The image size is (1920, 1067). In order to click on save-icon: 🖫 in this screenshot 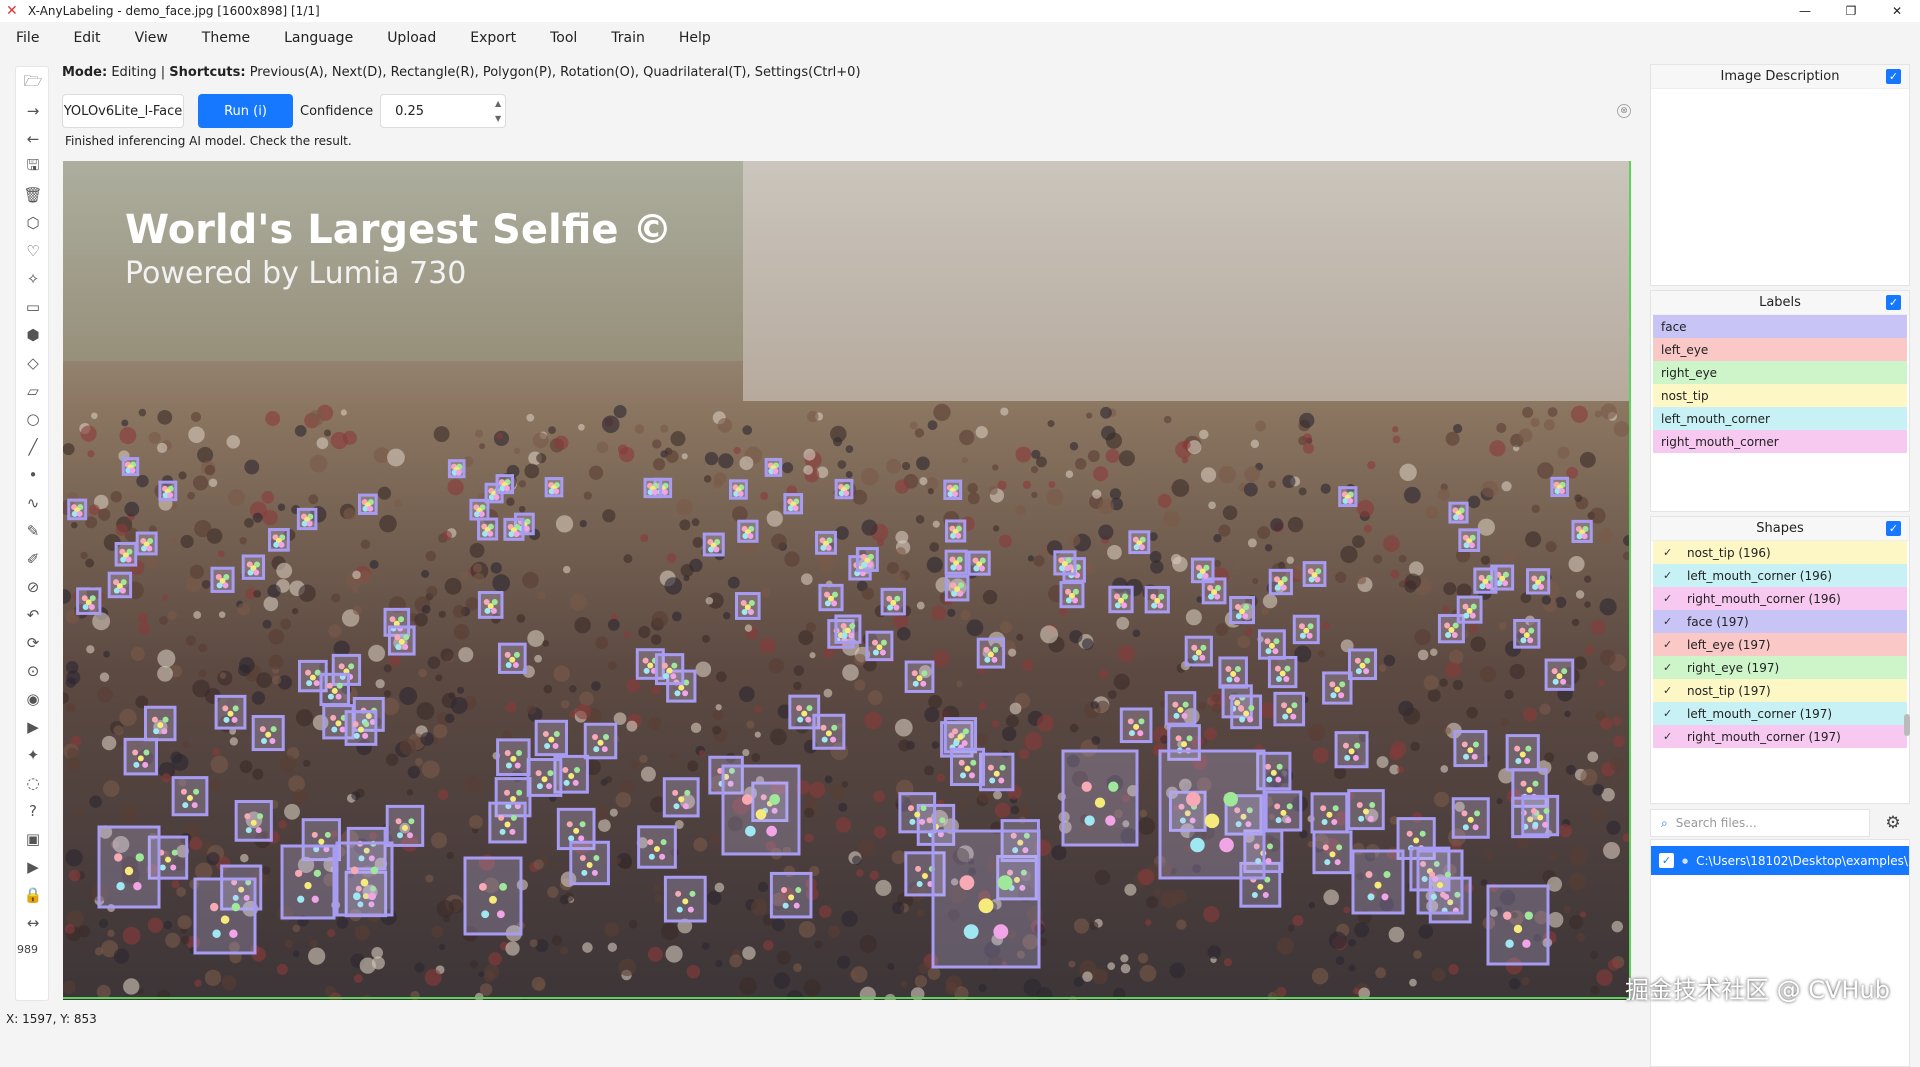, I will do `click(33, 166)`.